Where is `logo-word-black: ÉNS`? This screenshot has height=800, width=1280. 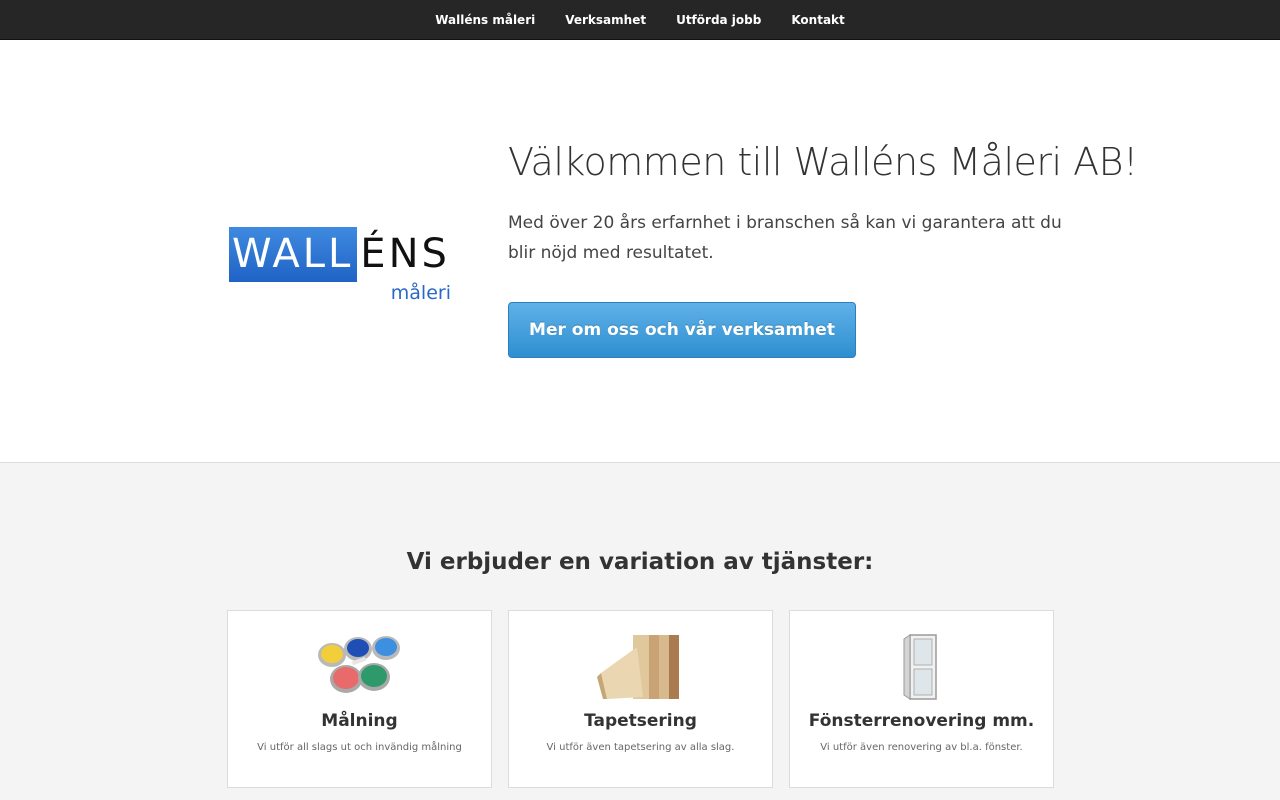
logo-word-black: ÉNS is located at coordinates (405, 254).